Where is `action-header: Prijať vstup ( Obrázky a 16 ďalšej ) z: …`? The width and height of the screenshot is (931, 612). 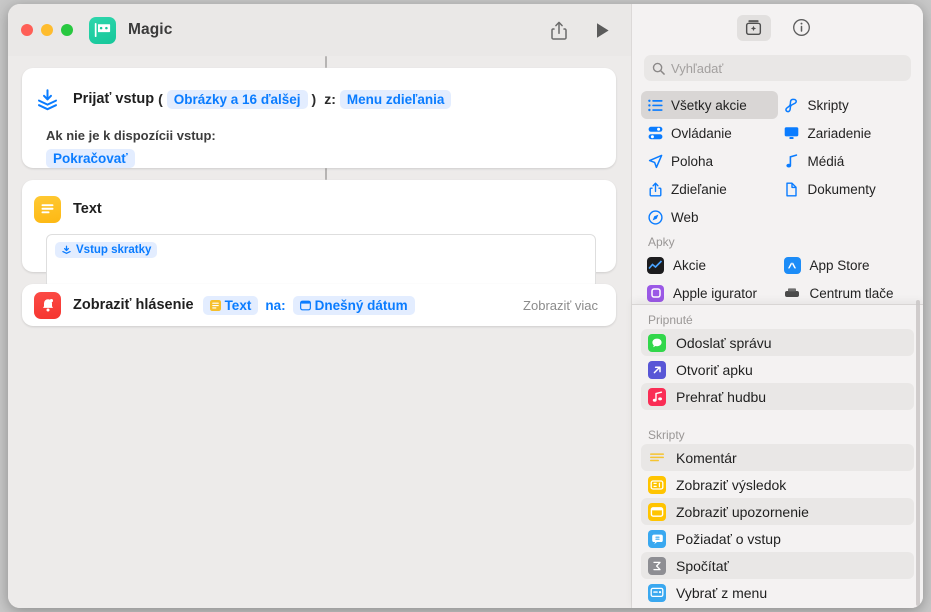 action-header: Prijať vstup ( Obrázky a 16 ďalšej ) z: … is located at coordinates (319, 94).